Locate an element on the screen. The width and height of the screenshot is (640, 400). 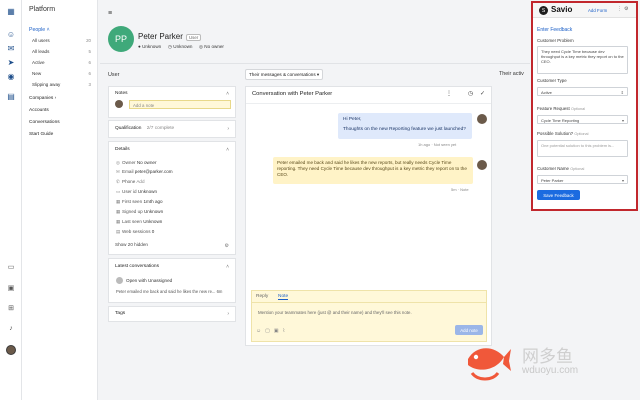
add-form-link: Add Form is located at coordinates (597, 10).